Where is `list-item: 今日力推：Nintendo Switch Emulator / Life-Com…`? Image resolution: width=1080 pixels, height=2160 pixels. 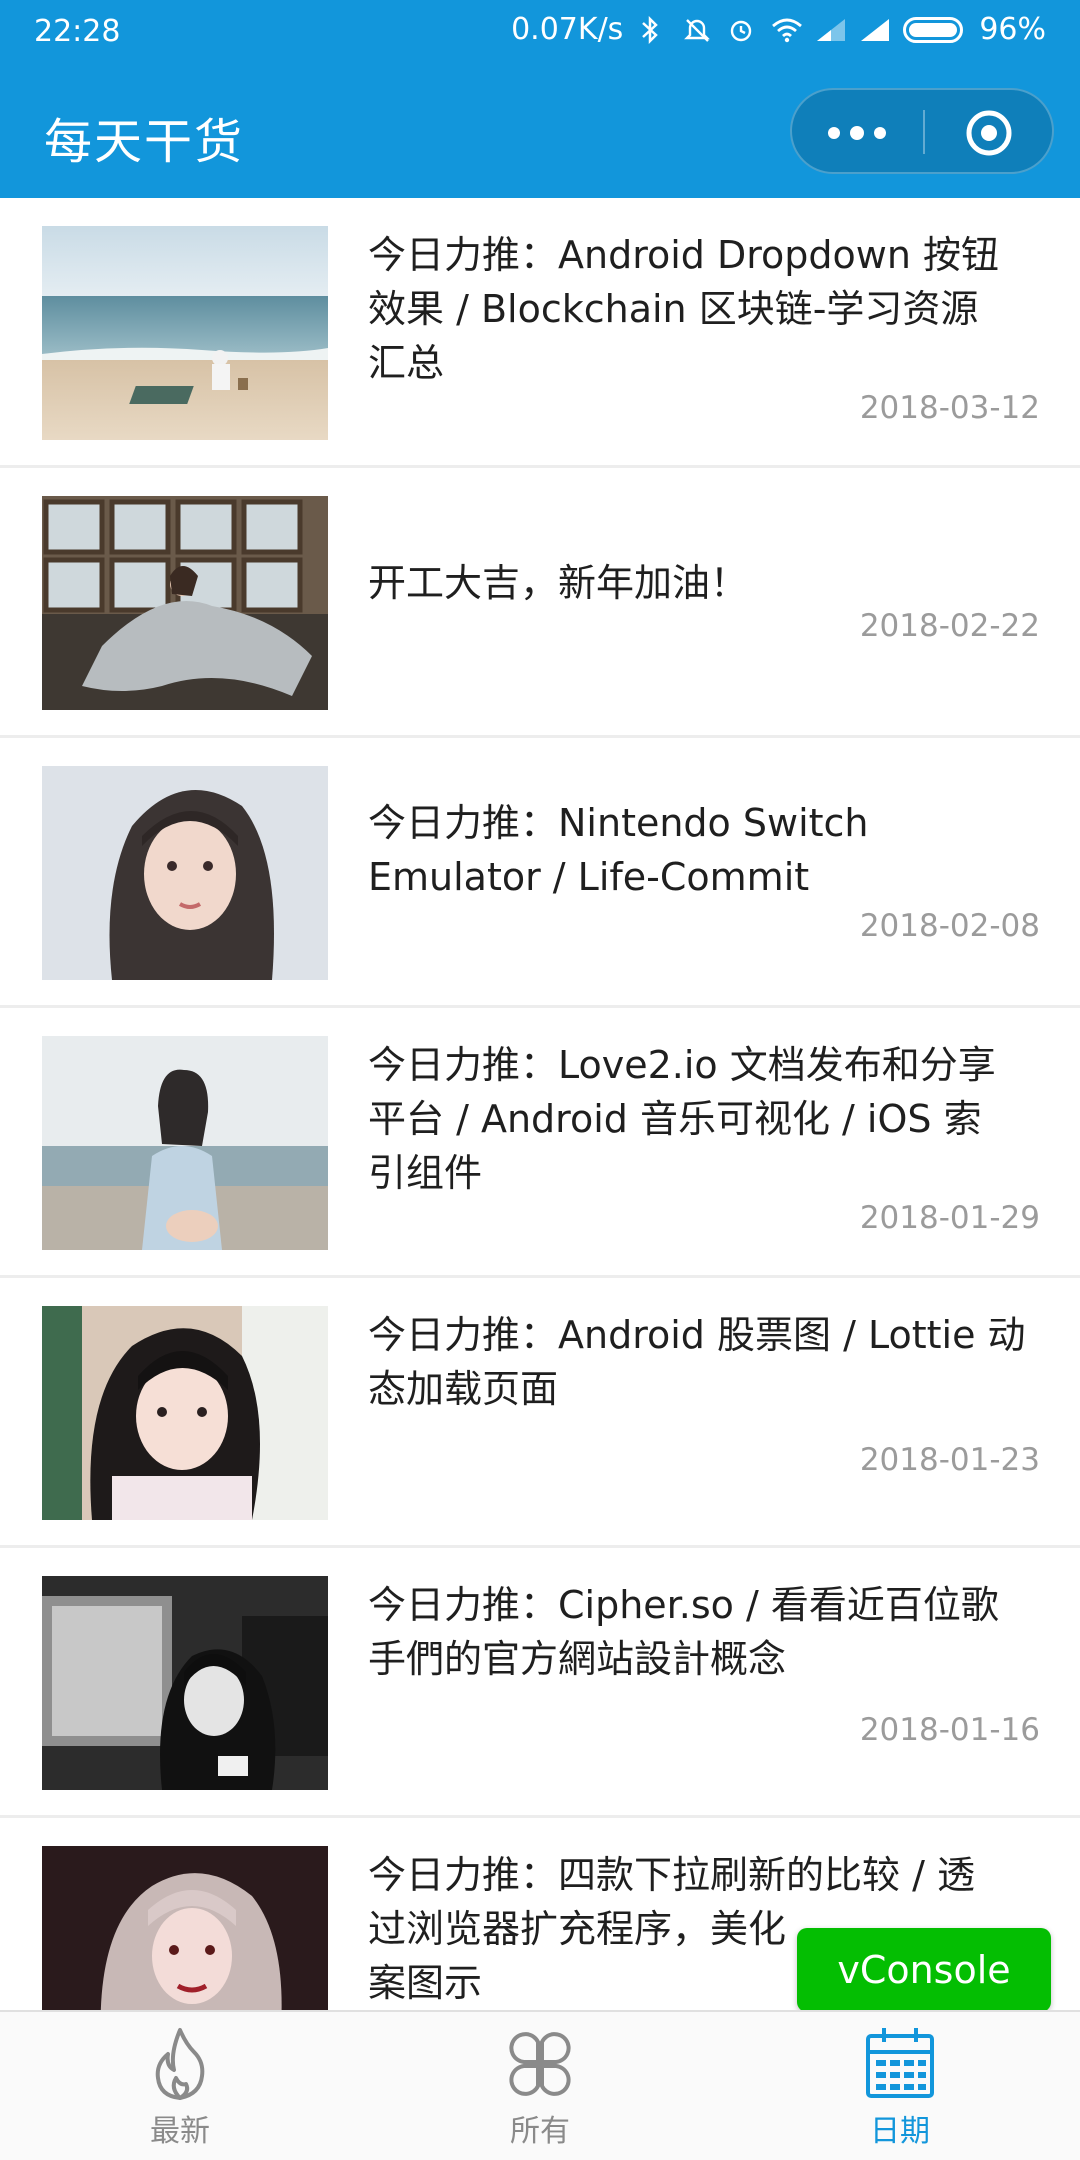
list-item: 今日力推：Nintendo Switch Emulator / Life-Com… is located at coordinates (540, 873).